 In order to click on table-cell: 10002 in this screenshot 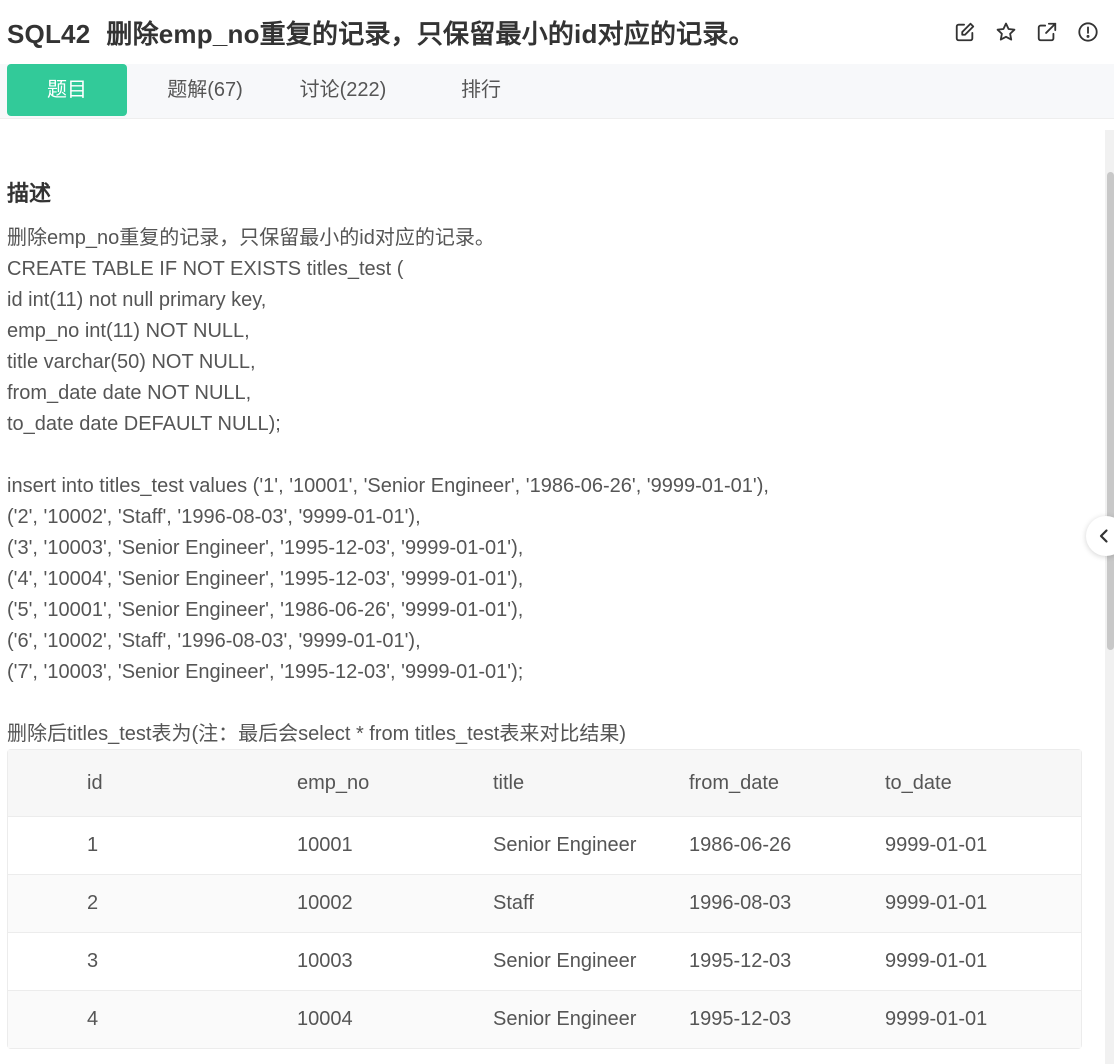, I will do `click(395, 904)`.